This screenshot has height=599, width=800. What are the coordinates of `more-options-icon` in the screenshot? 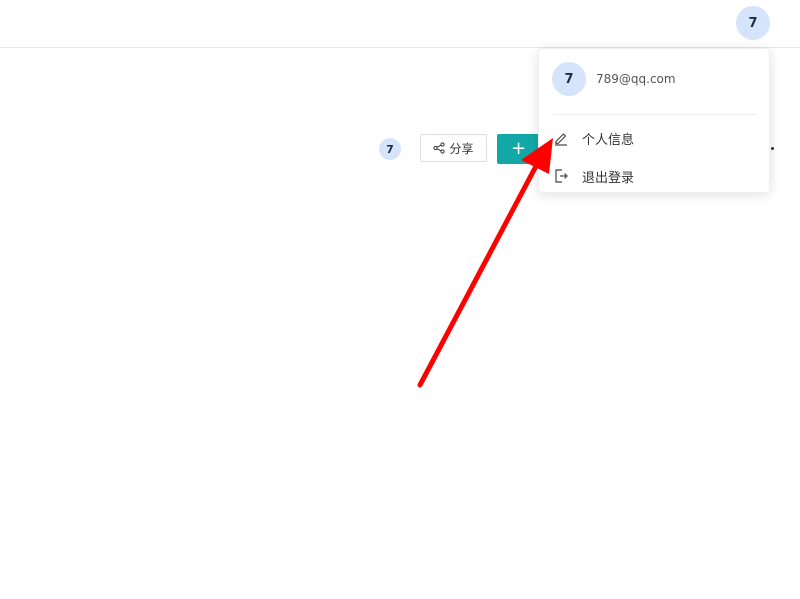 It's located at (772, 148).